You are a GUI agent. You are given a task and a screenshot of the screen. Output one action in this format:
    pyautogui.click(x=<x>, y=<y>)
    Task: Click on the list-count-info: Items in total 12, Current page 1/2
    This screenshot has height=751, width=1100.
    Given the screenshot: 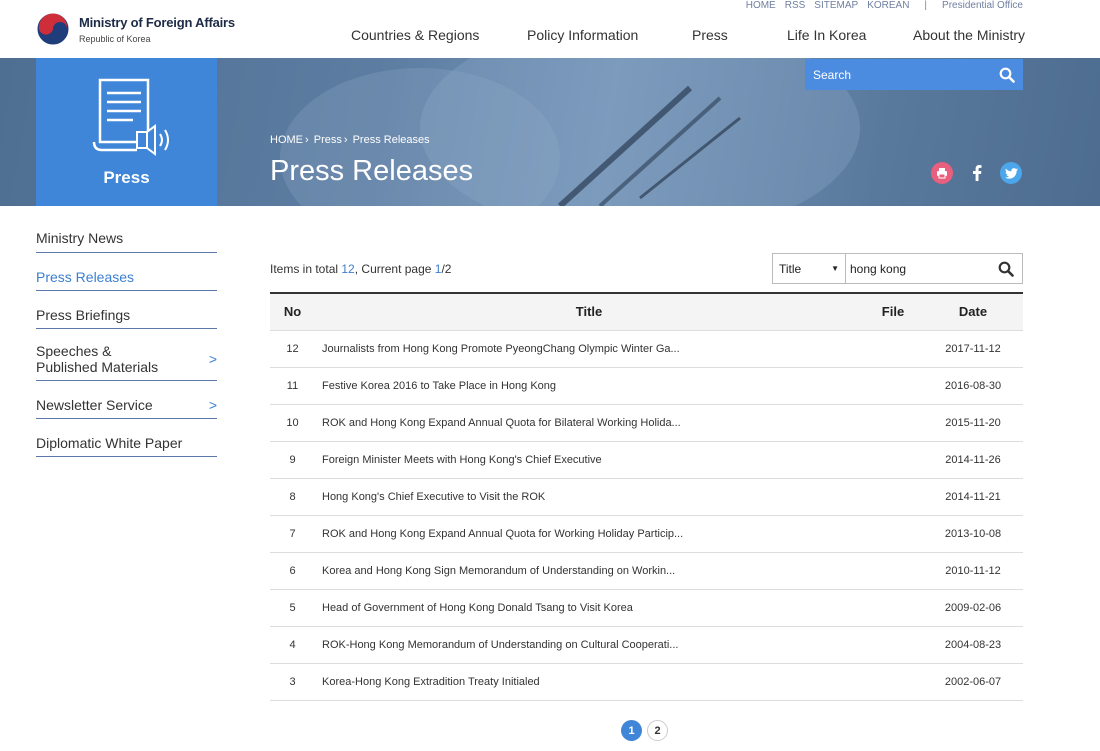 What is the action you would take?
    pyautogui.click(x=360, y=269)
    